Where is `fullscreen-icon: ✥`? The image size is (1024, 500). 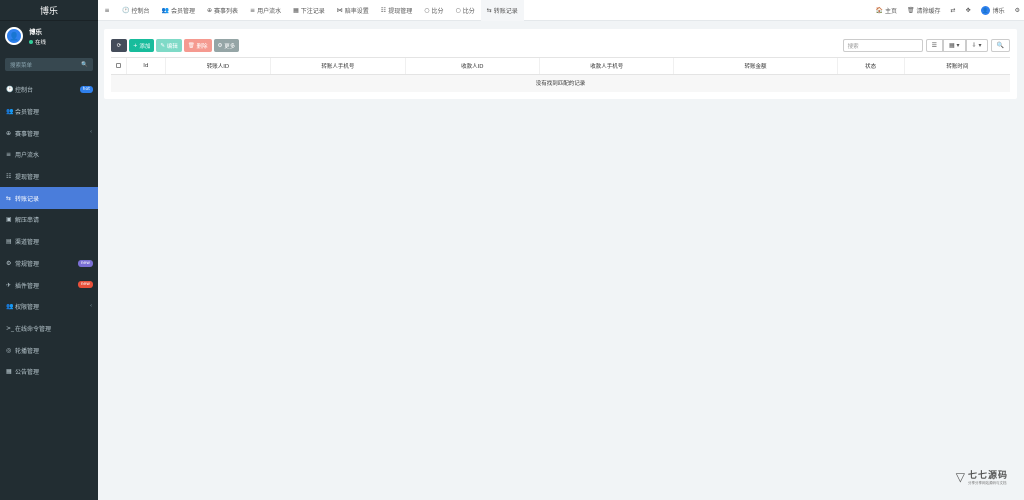 fullscreen-icon: ✥ is located at coordinates (968, 10).